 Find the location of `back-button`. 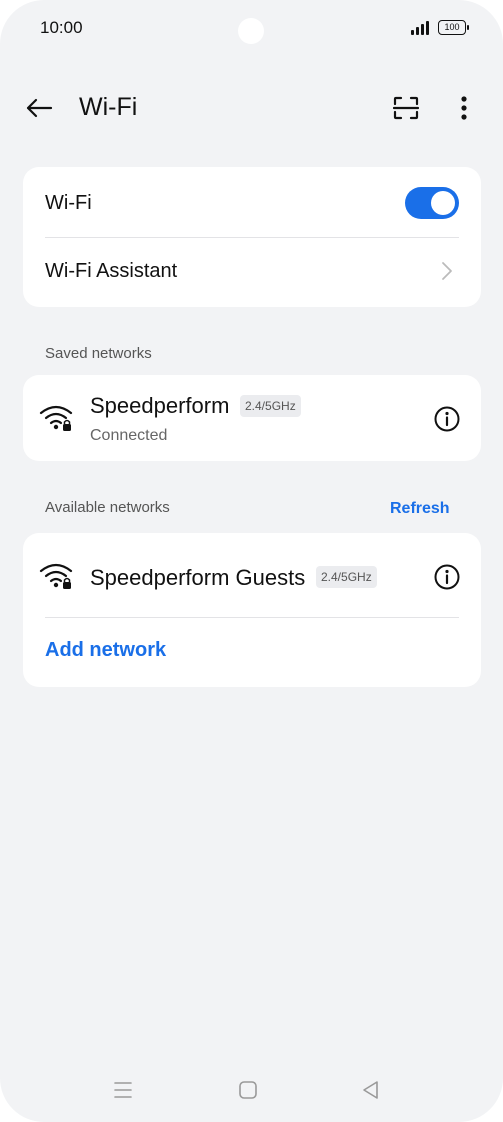

back-button is located at coordinates (39, 108).